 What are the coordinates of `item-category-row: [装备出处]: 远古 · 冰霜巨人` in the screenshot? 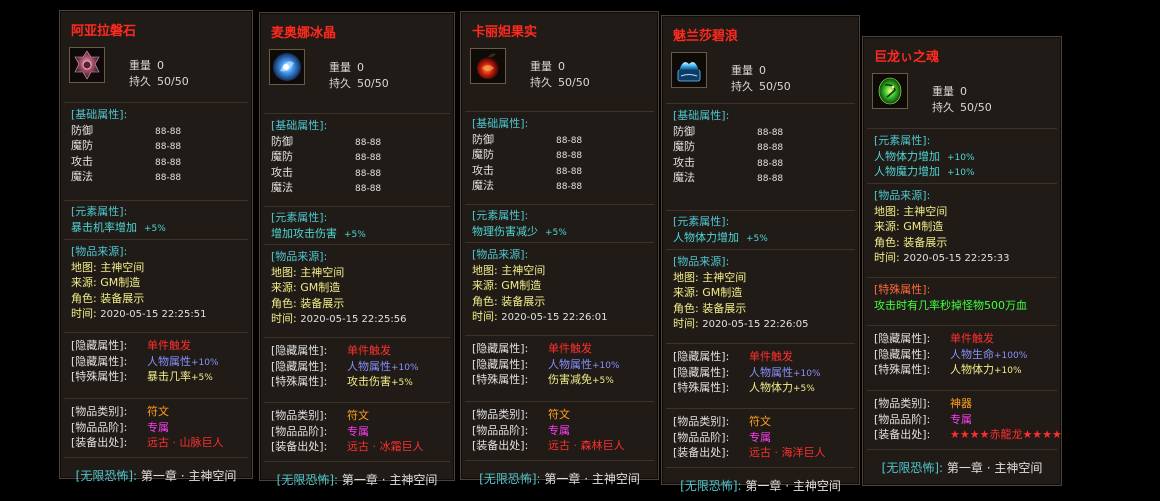 It's located at (360, 447).